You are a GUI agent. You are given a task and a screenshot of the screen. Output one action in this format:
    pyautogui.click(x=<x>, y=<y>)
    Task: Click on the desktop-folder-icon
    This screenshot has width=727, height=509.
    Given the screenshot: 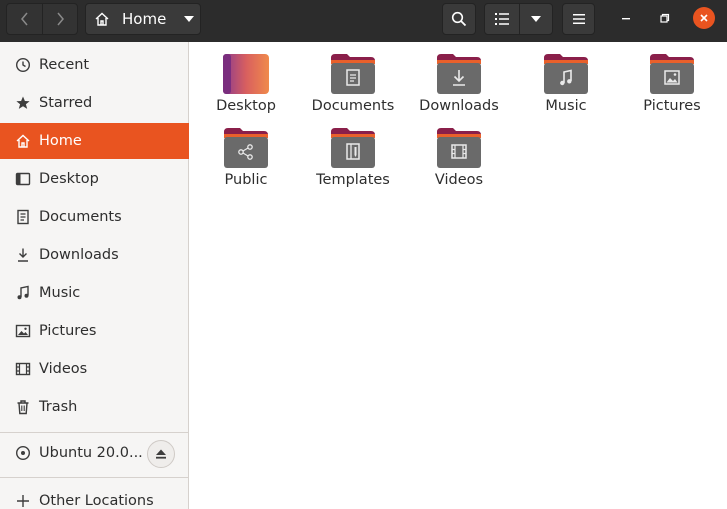 What is the action you would take?
    pyautogui.click(x=246, y=74)
    